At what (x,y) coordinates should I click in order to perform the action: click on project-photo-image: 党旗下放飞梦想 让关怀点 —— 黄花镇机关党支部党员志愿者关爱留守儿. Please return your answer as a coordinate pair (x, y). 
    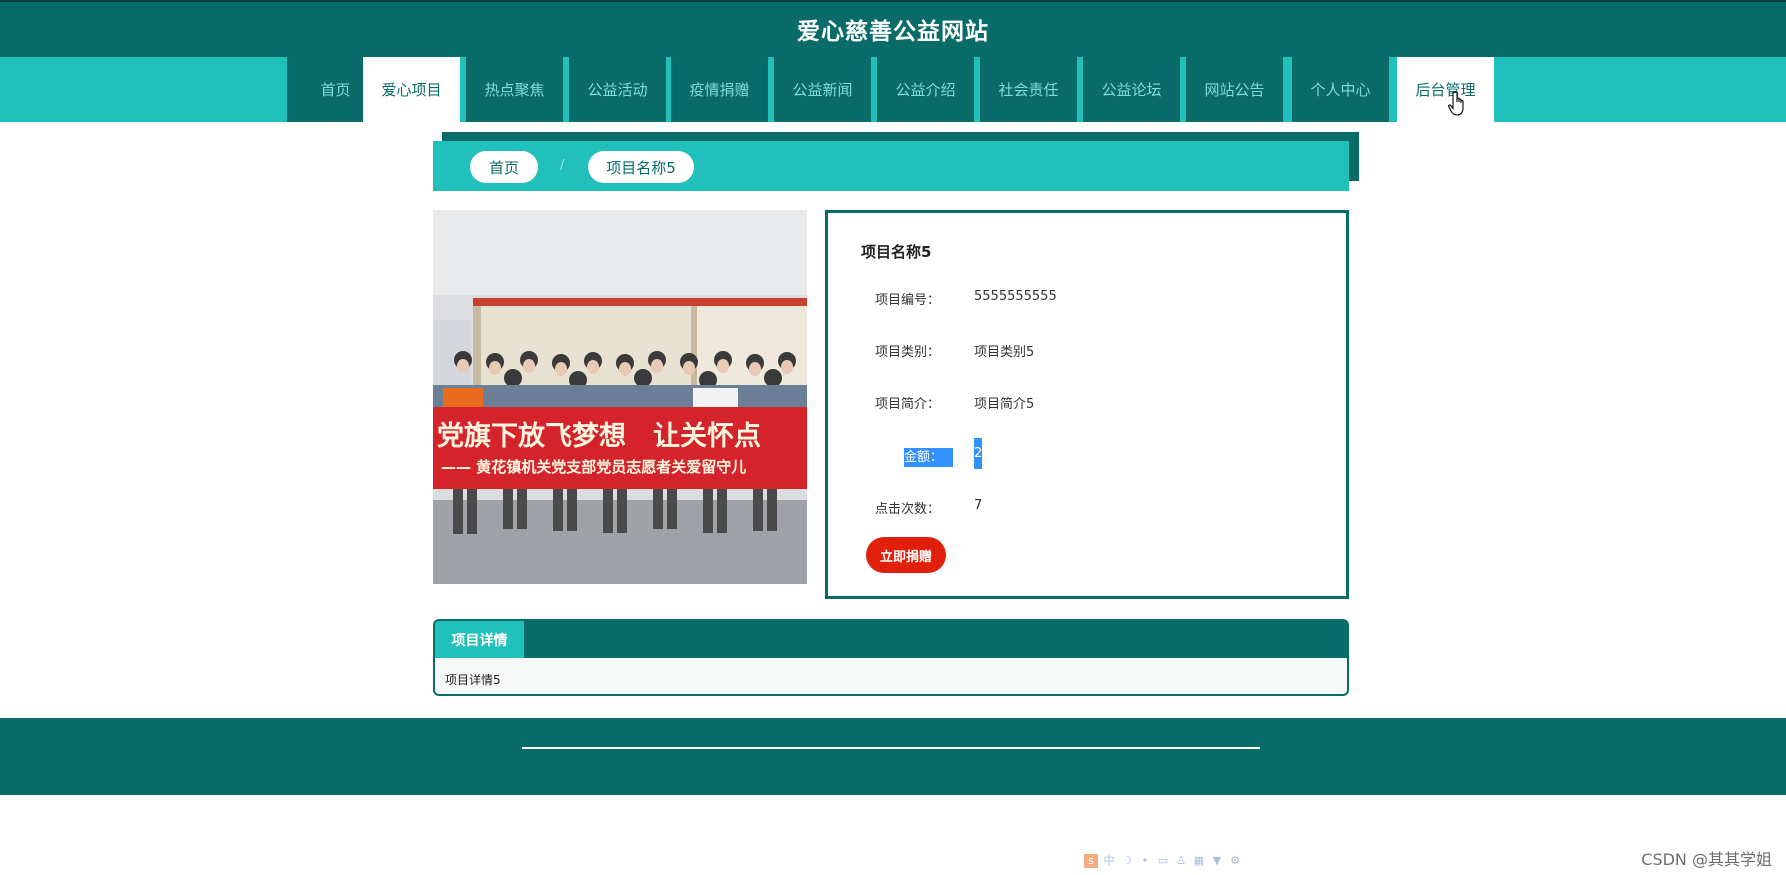
    Looking at the image, I should click on (620, 397).